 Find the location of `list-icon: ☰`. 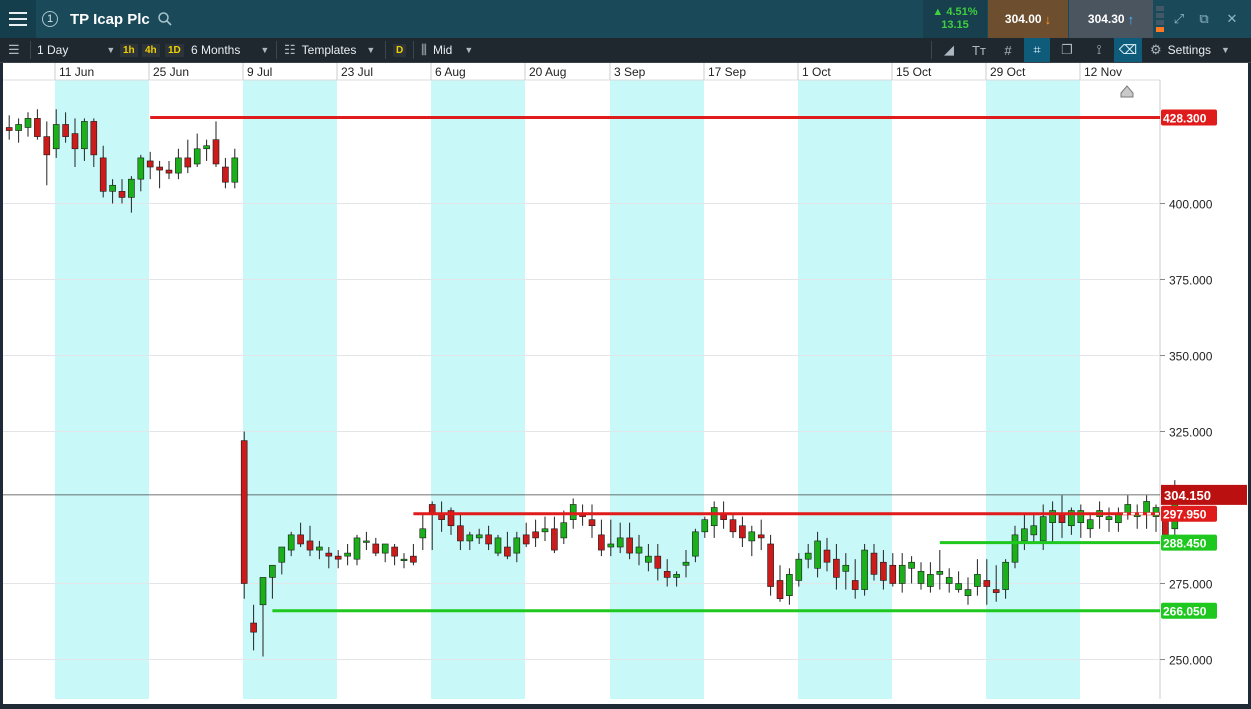

list-icon: ☰ is located at coordinates (14, 49).